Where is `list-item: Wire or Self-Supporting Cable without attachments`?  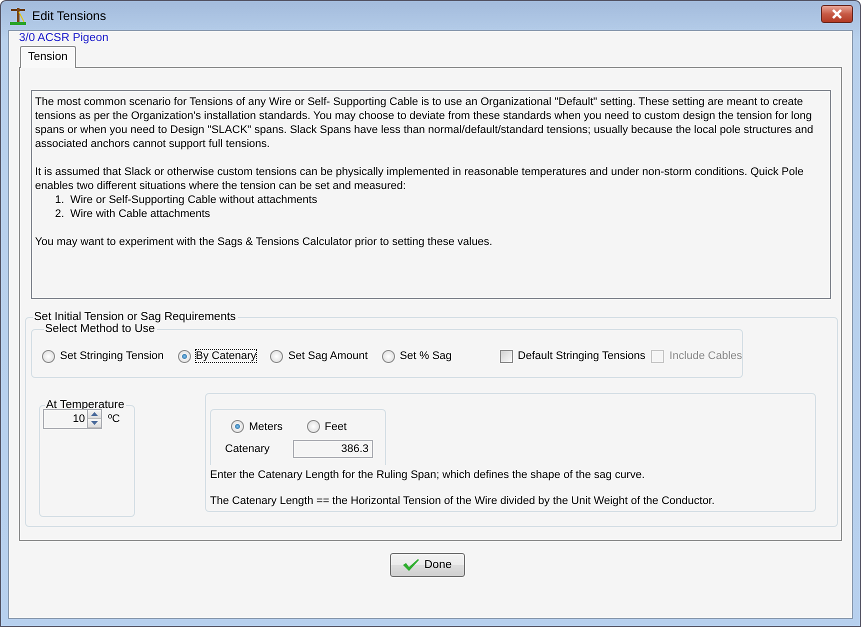
list-item: Wire or Self-Supporting Cable without attachments is located at coordinates (194, 200).